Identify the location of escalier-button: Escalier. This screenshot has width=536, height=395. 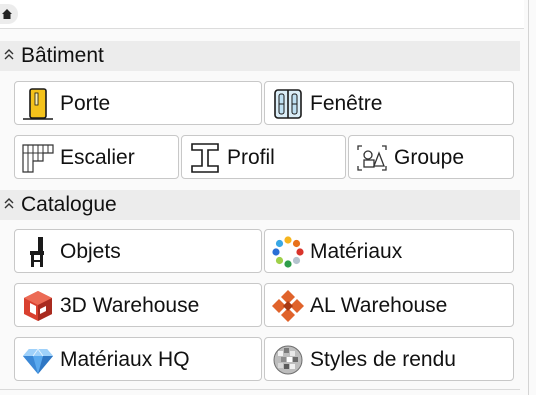
(96, 157).